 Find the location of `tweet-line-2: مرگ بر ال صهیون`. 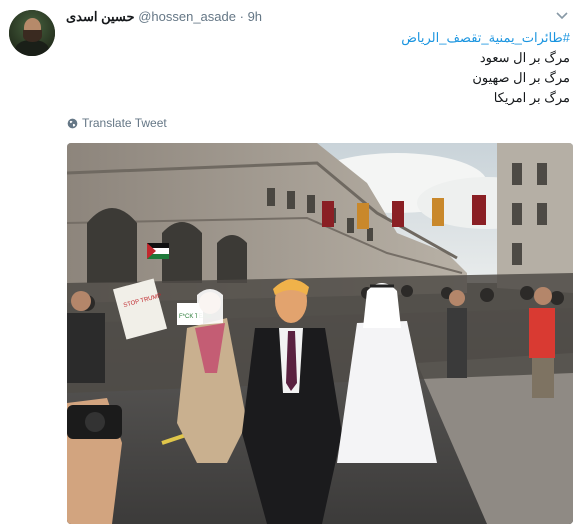

tweet-line-2: مرگ بر ال صهیون is located at coordinates (521, 77).